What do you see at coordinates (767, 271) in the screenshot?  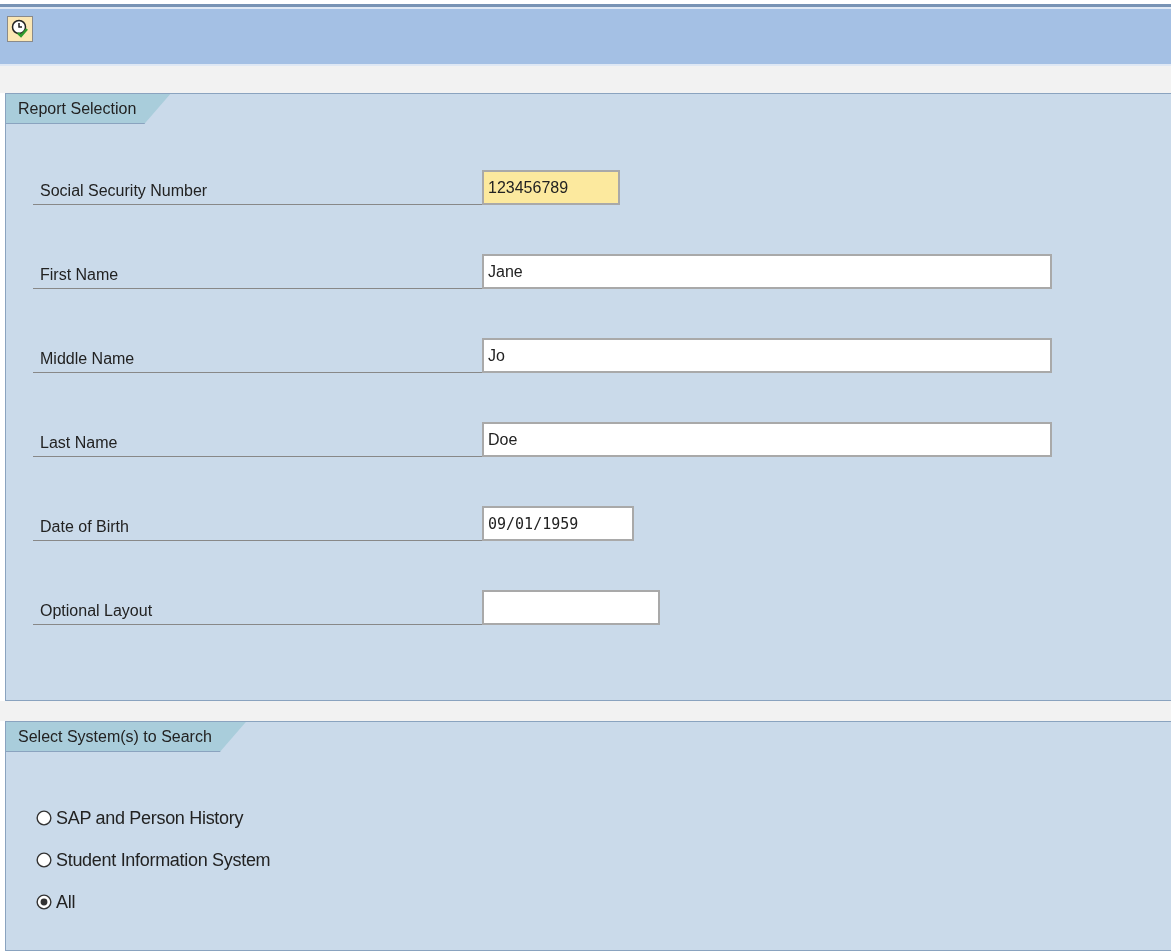 I see `input-field: Jane` at bounding box center [767, 271].